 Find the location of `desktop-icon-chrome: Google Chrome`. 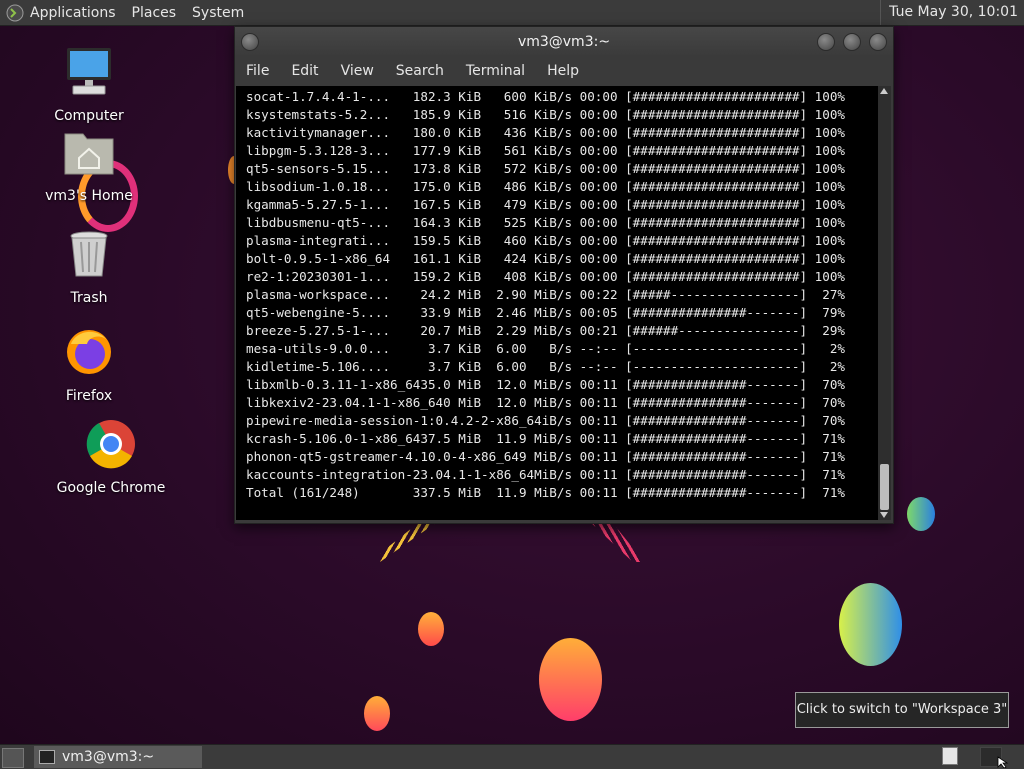

desktop-icon-chrome: Google Chrome is located at coordinates (111, 456).